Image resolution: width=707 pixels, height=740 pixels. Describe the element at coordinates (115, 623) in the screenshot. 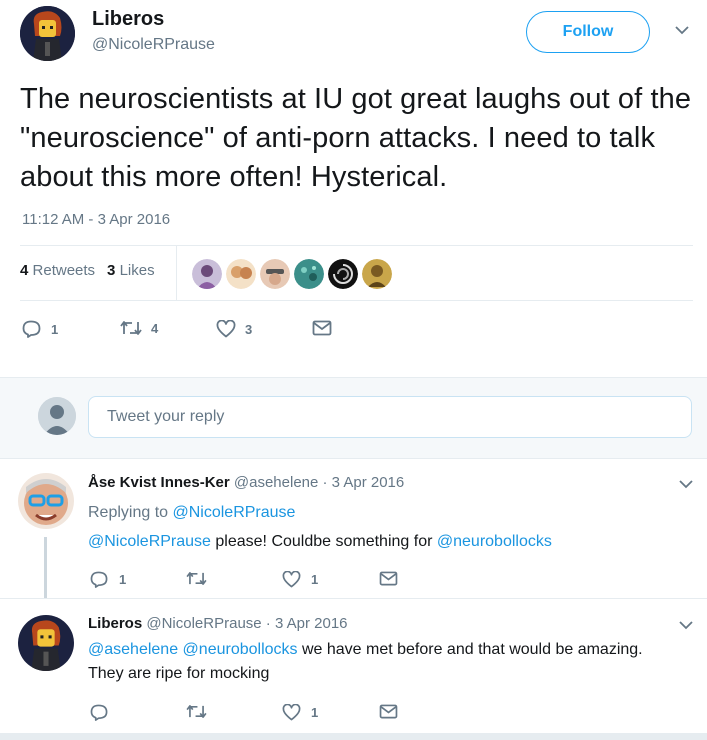

I see `reply-author-name: Liberos` at that location.